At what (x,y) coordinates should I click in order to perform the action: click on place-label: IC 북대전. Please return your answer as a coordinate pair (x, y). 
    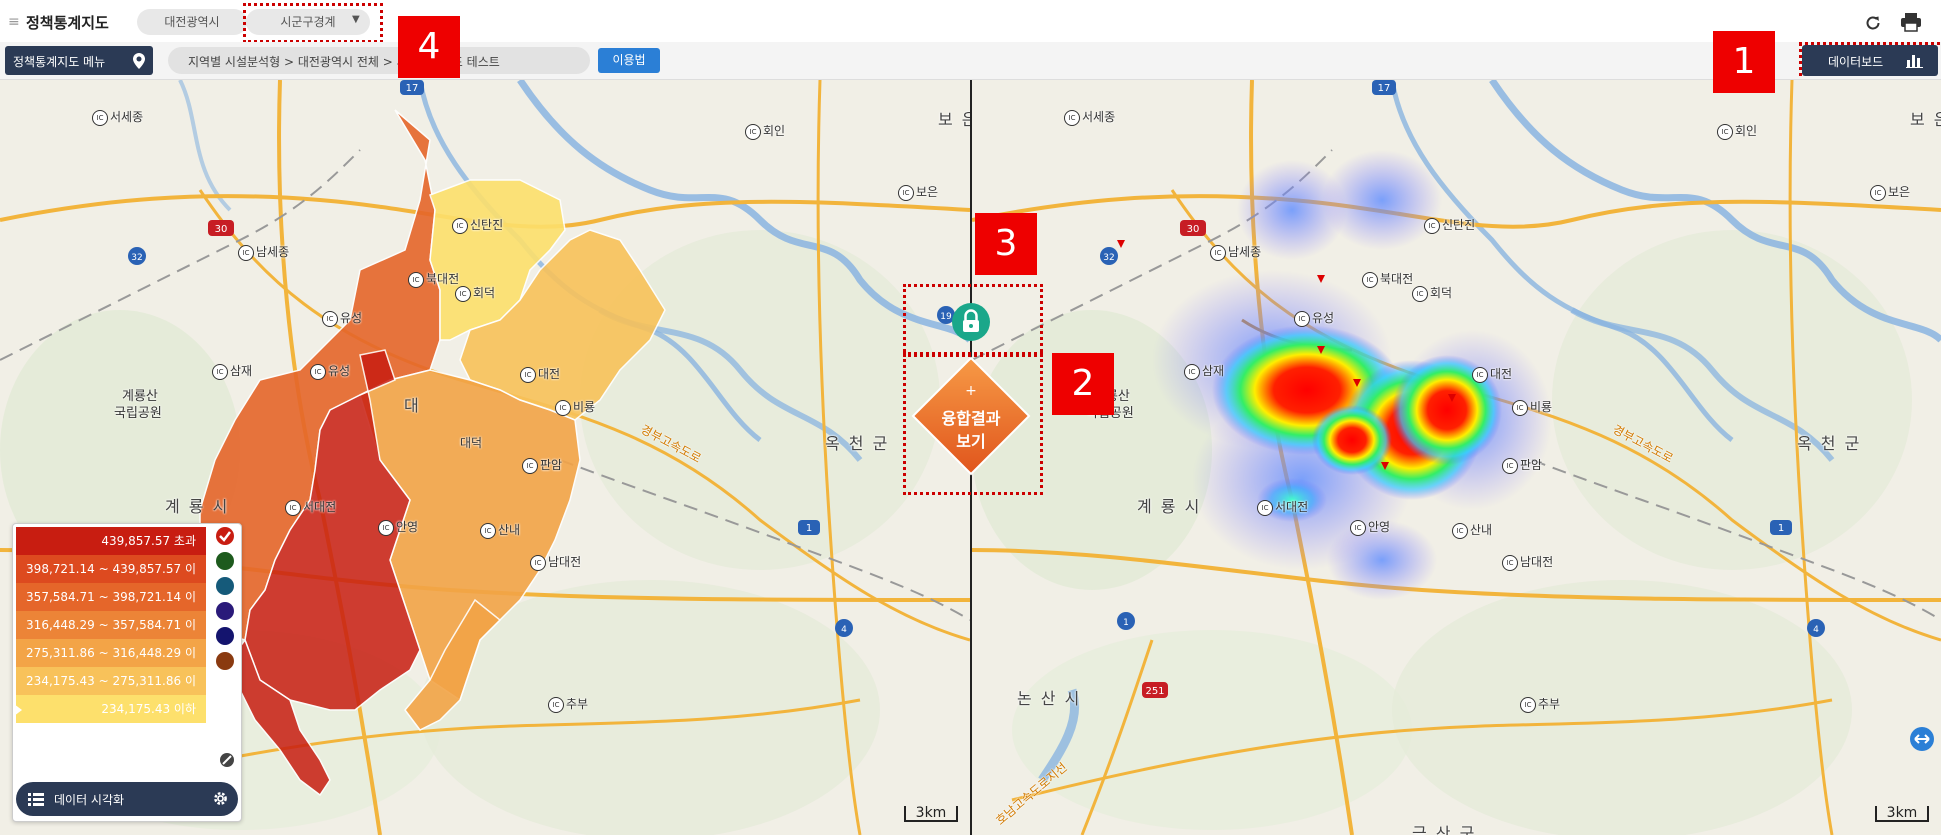
    Looking at the image, I should click on (433, 279).